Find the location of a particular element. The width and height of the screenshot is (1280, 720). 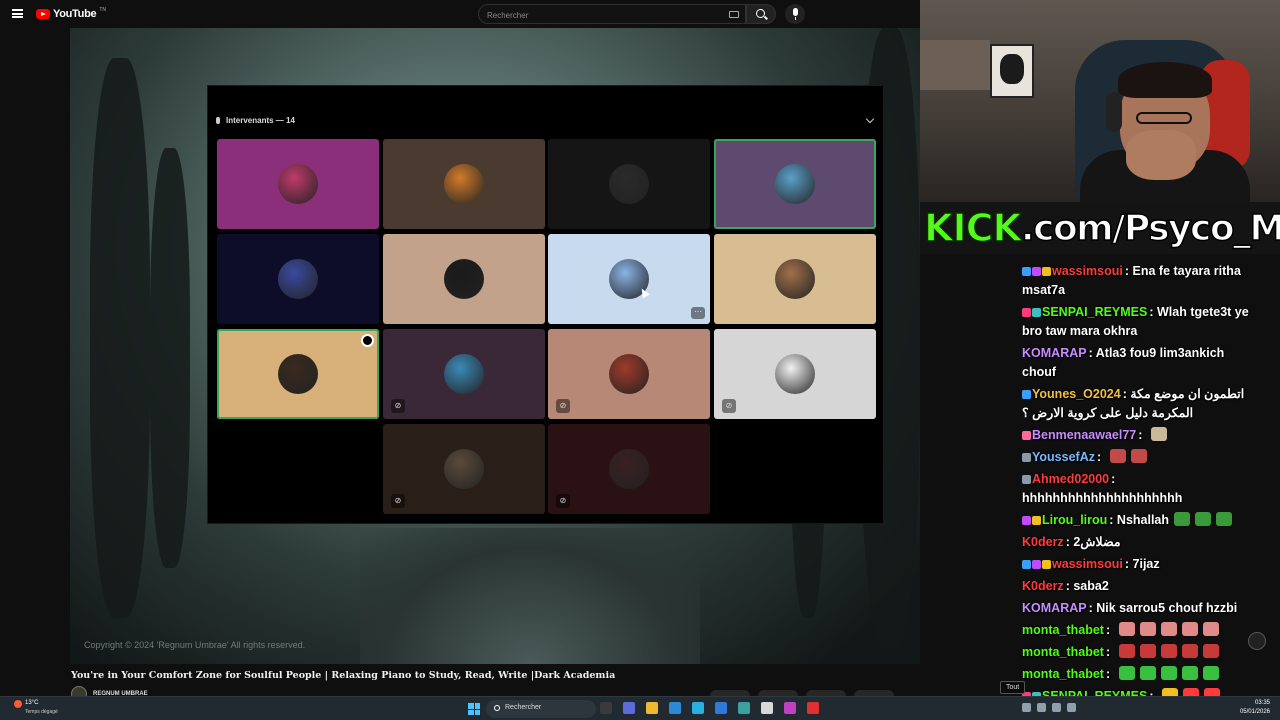

microphone-icon is located at coordinates (795, 14).